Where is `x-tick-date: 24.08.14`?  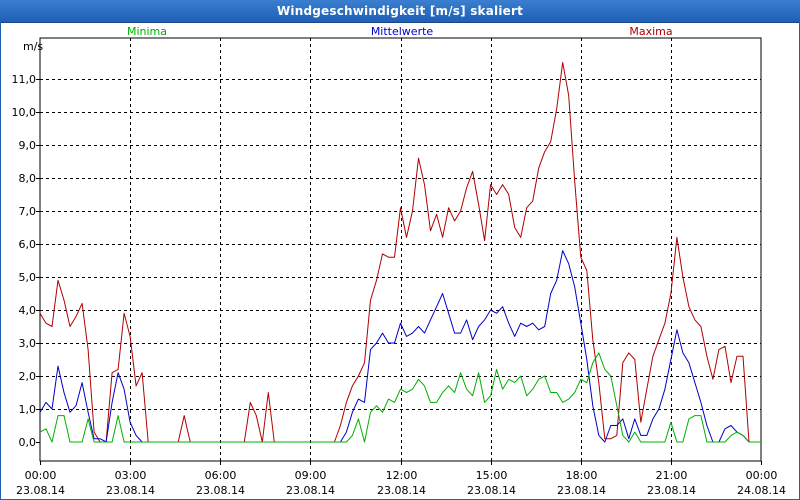
x-tick-date: 24.08.14 is located at coordinates (761, 490).